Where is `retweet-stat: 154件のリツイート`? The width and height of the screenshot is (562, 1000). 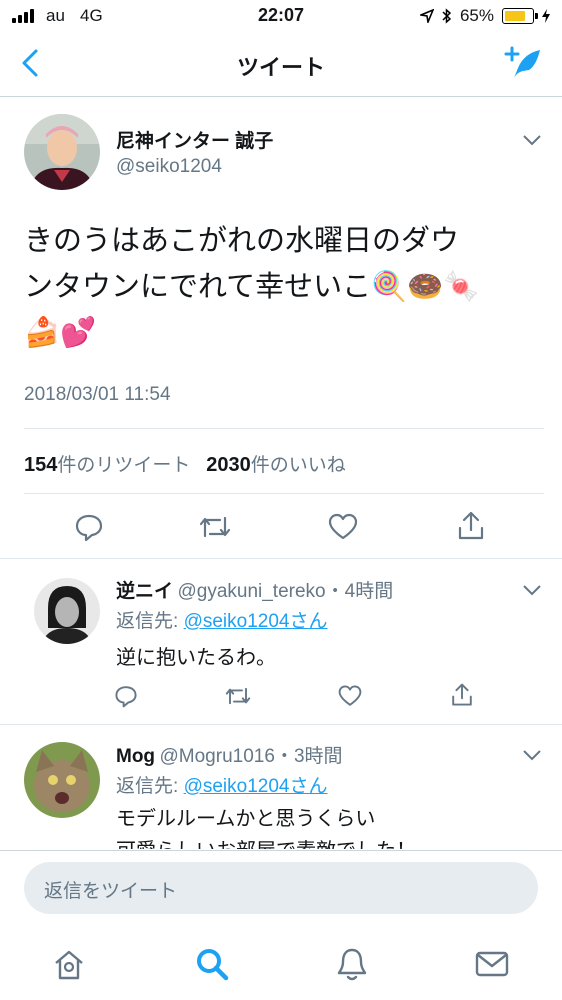
retweet-stat: 154件のリツイート is located at coordinates (107, 465).